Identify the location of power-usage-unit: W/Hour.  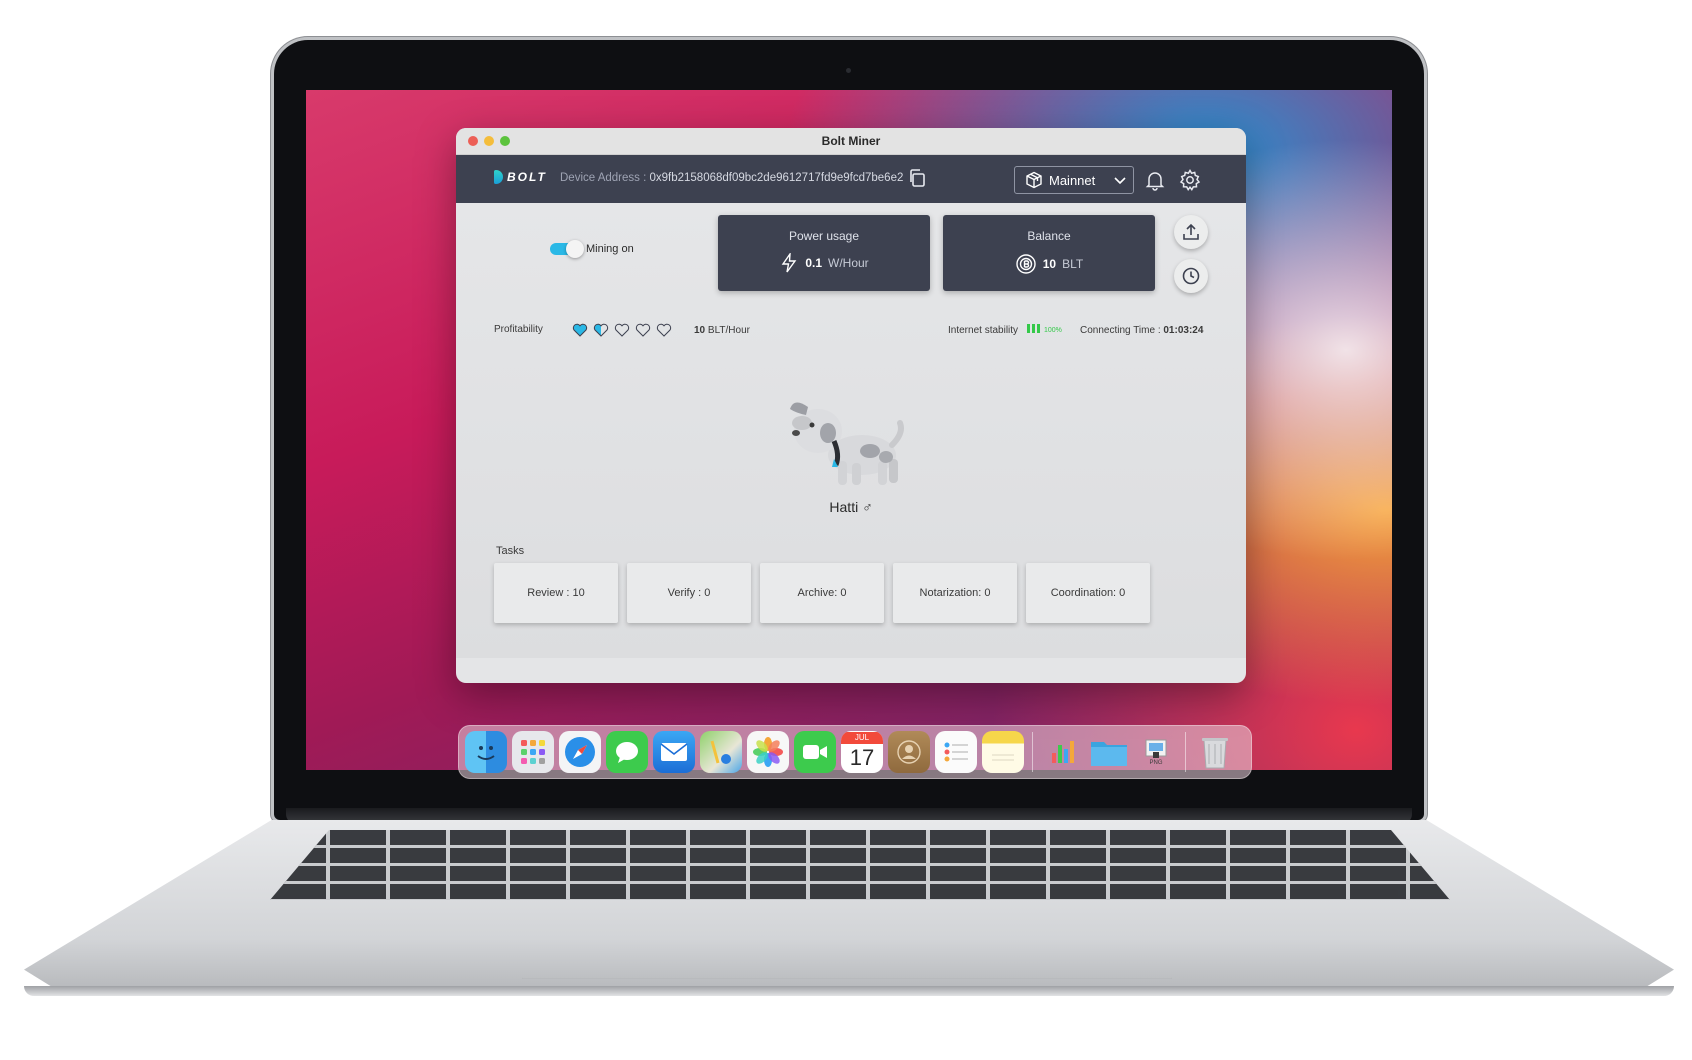
(848, 263).